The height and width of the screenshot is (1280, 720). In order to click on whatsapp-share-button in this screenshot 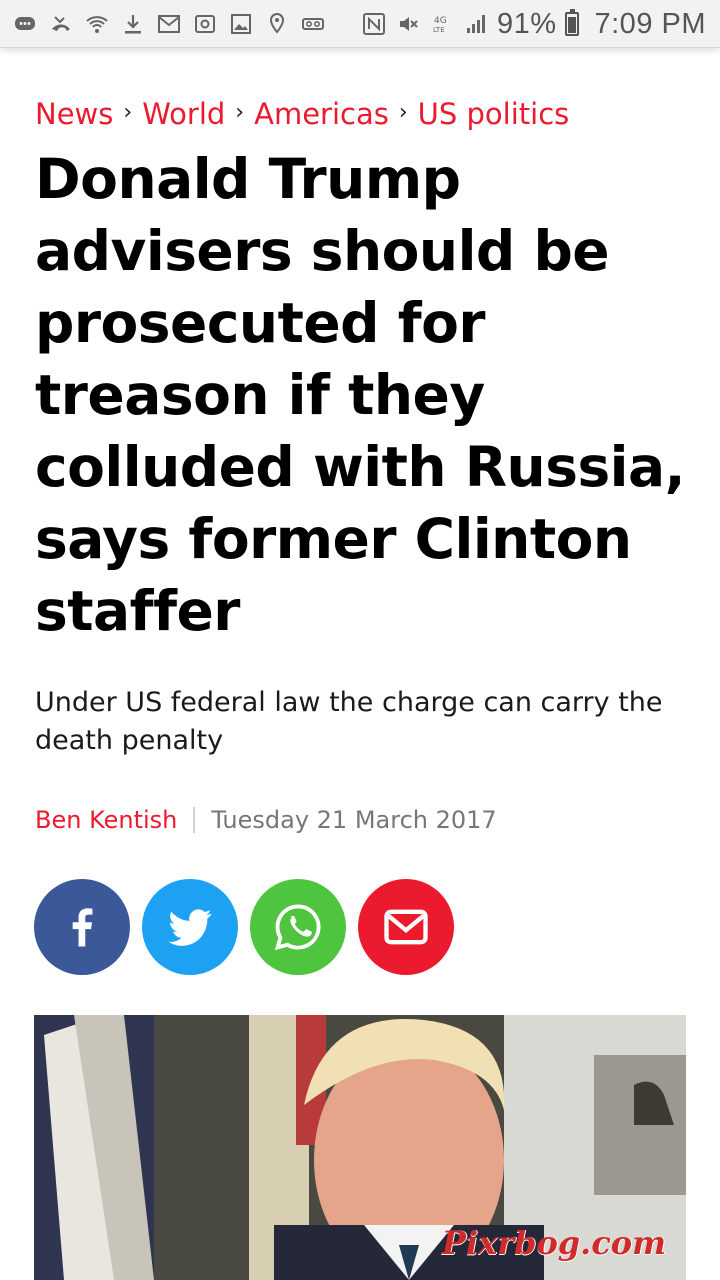, I will do `click(298, 927)`.